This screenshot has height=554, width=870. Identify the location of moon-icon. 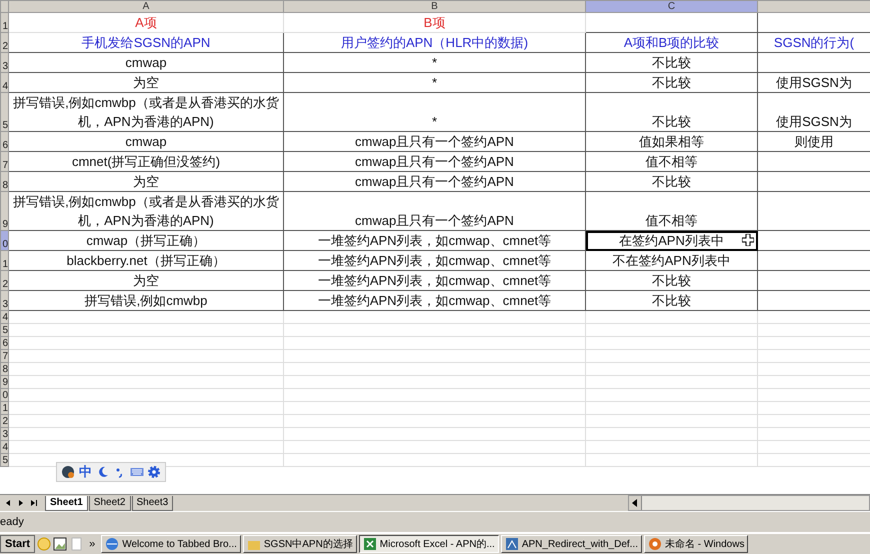
(103, 472).